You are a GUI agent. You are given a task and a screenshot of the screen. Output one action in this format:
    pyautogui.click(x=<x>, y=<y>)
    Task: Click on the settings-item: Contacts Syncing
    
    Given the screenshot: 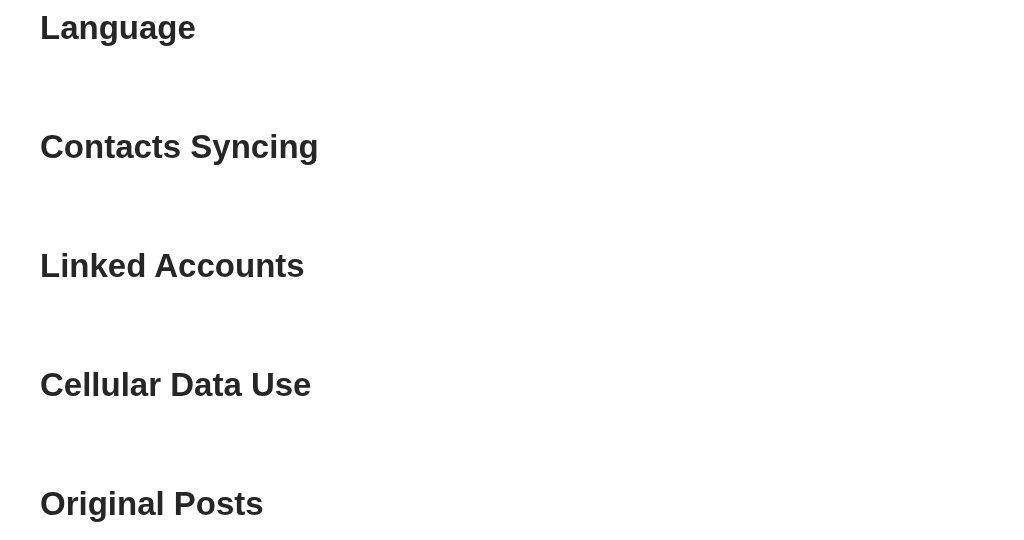 What is the action you would take?
    pyautogui.click(x=179, y=147)
    